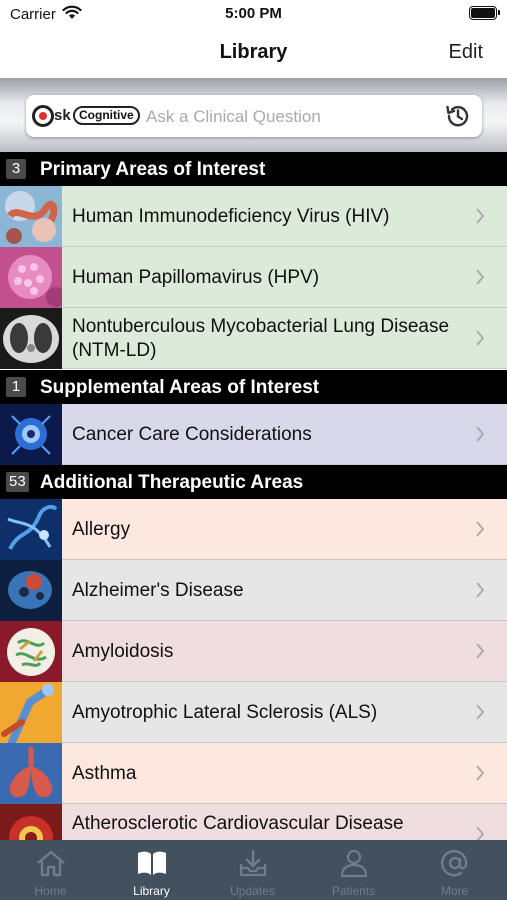 This screenshot has width=507, height=900. I want to click on tab-label: Patients, so click(353, 891).